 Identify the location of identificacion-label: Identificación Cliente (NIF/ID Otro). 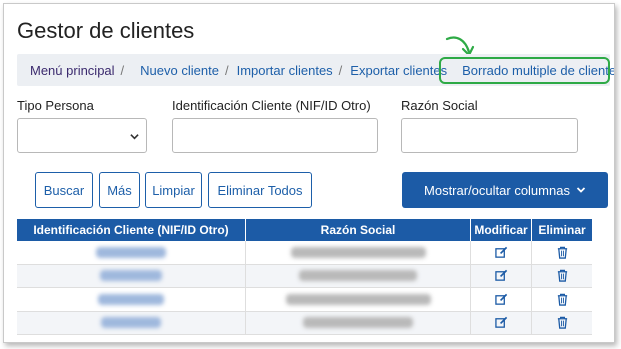
(271, 105).